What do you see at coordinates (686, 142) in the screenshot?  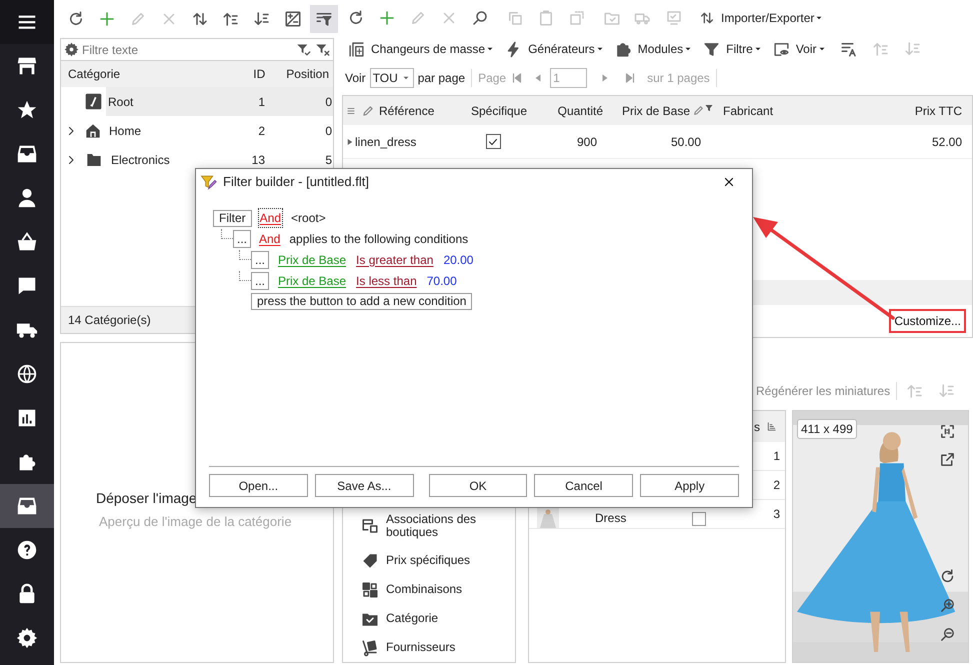 I see `table-cell-text: 50.00` at bounding box center [686, 142].